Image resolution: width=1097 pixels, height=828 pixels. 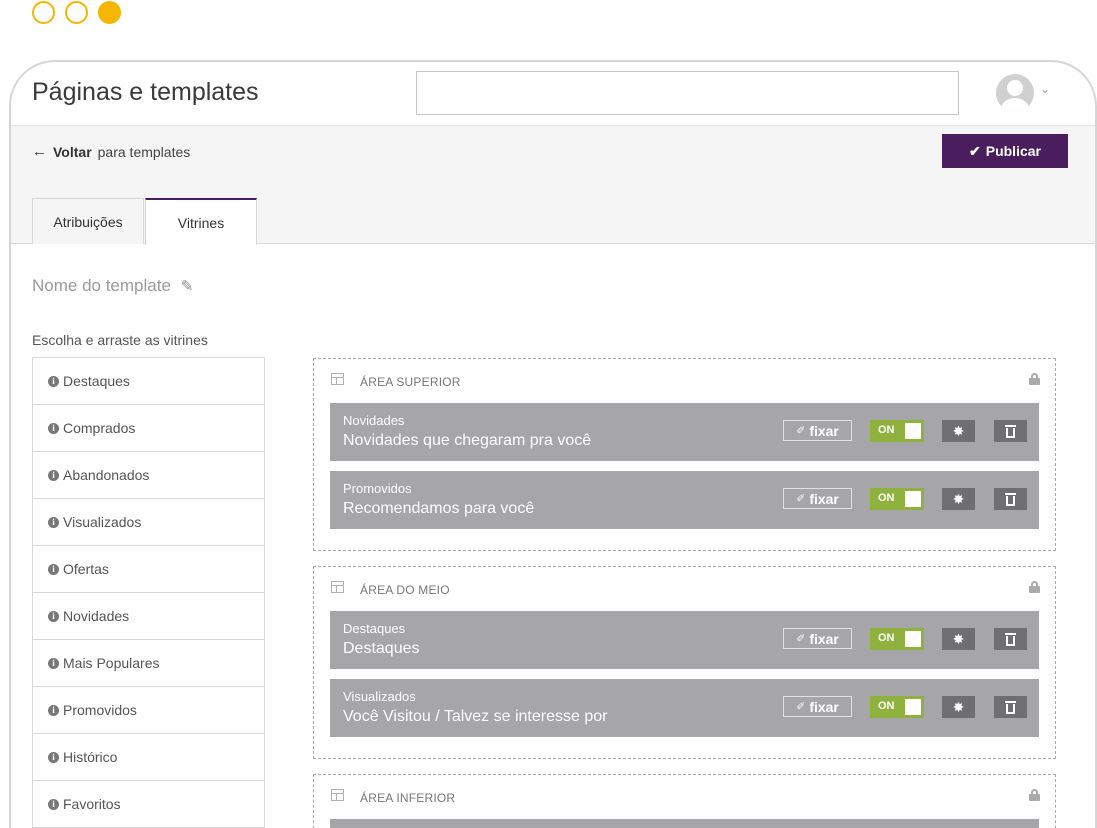 I want to click on template-name: Nome do template ✎, so click(x=112, y=286).